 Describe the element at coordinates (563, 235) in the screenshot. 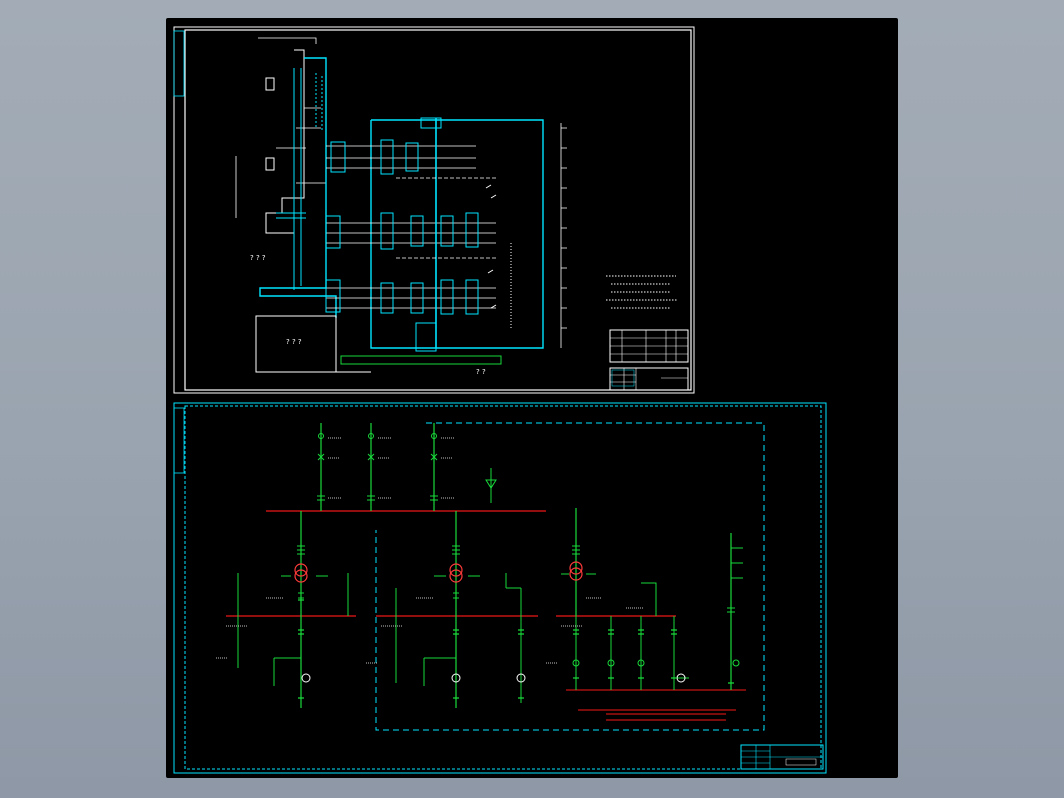

I see `dimension-chain-right` at that location.